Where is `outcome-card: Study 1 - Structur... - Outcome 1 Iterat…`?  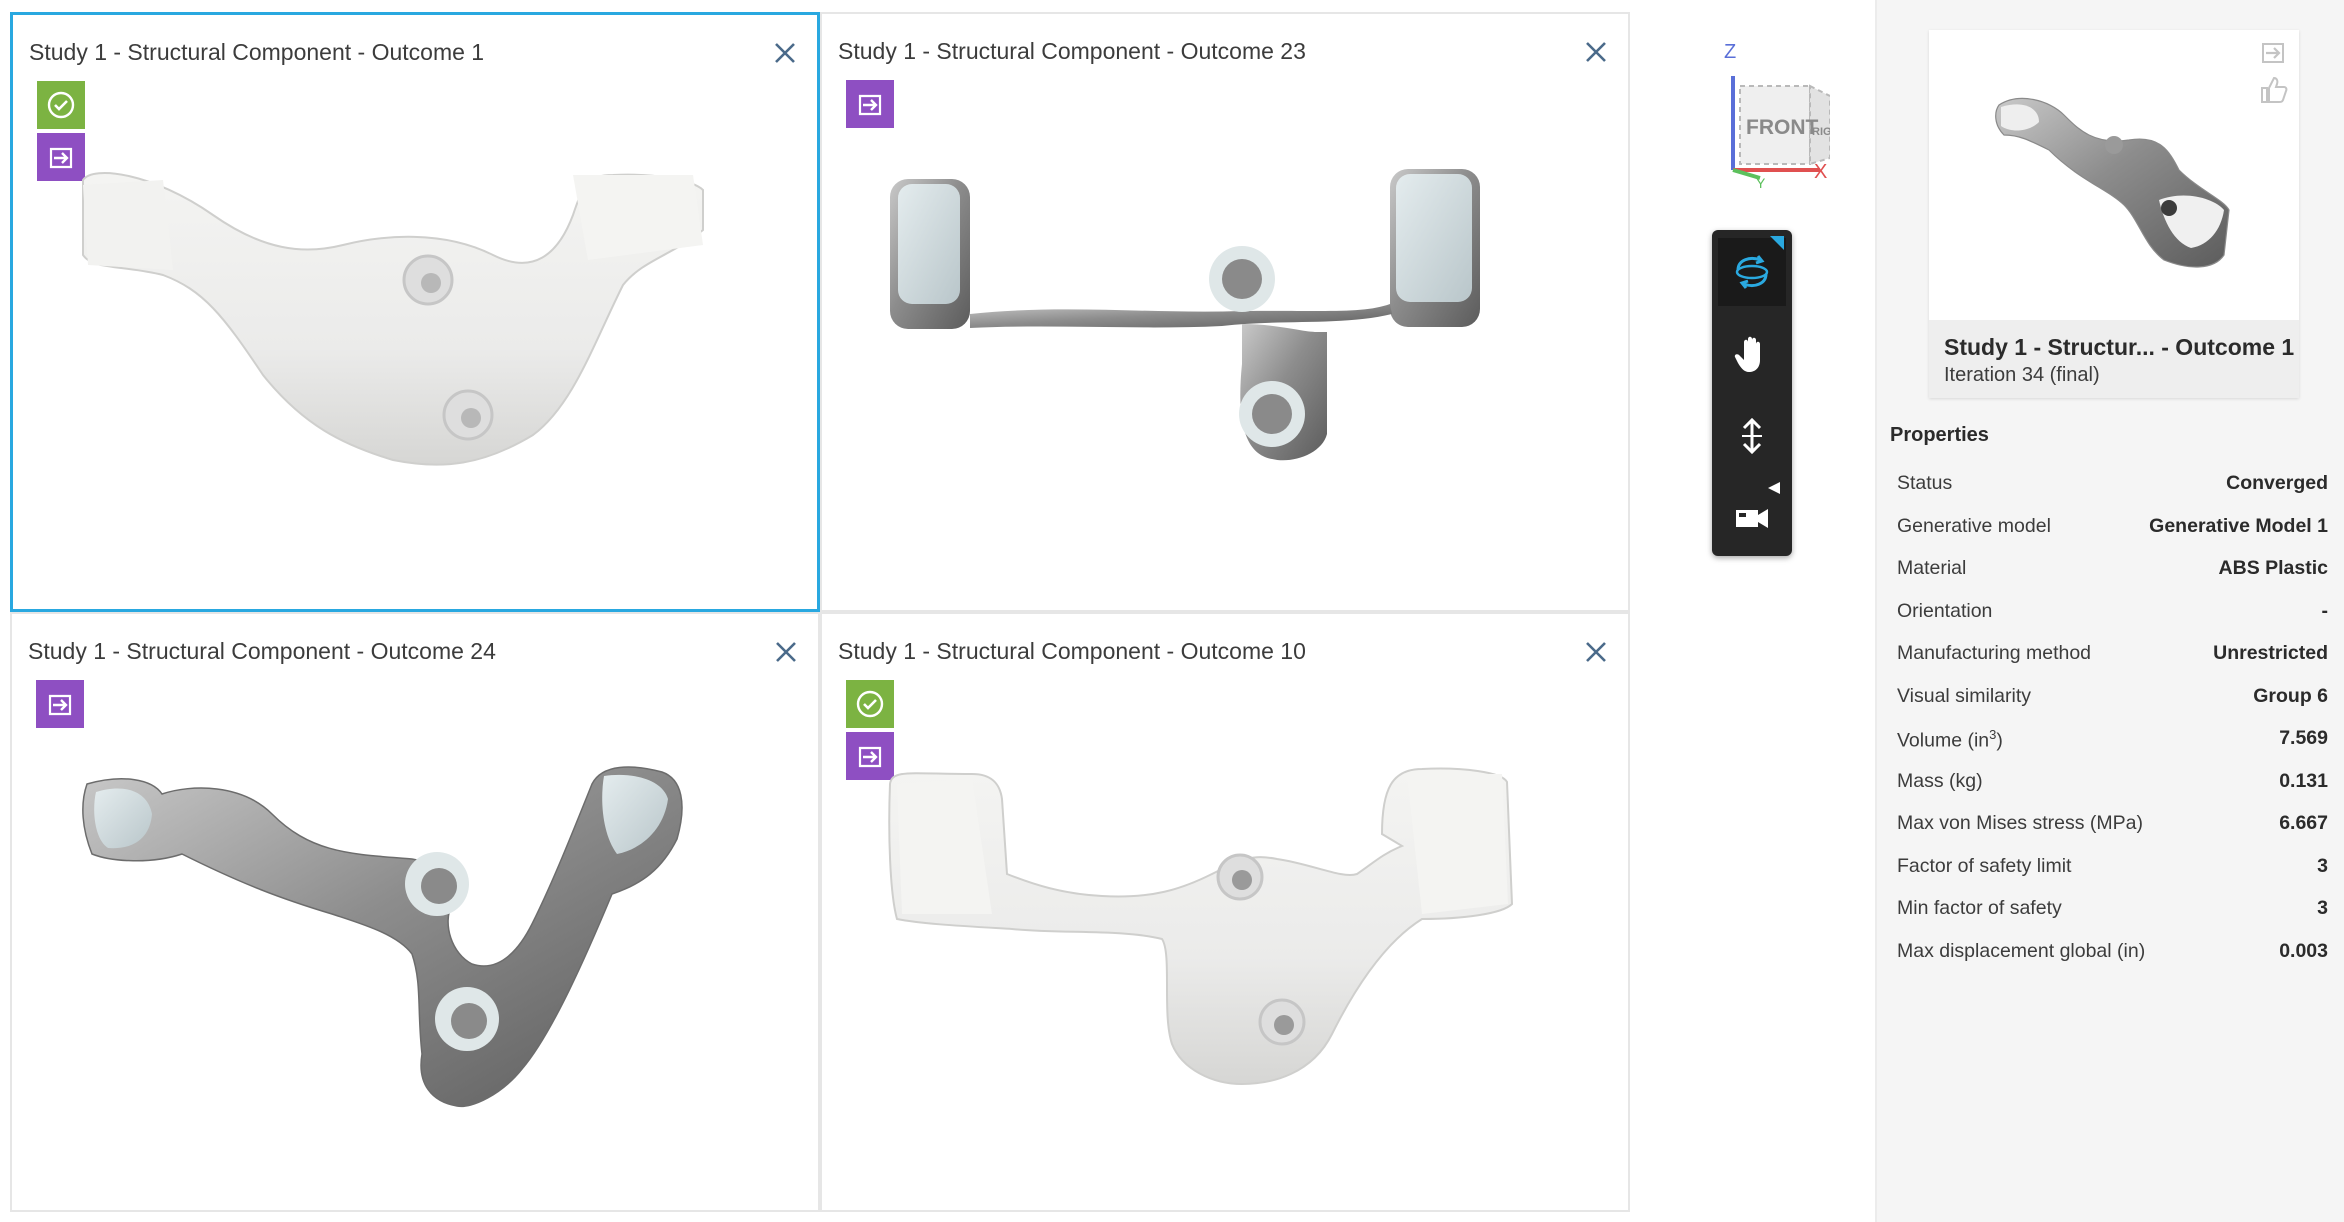 outcome-card: Study 1 - Structur... - Outcome 1 Iterat… is located at coordinates (2114, 214).